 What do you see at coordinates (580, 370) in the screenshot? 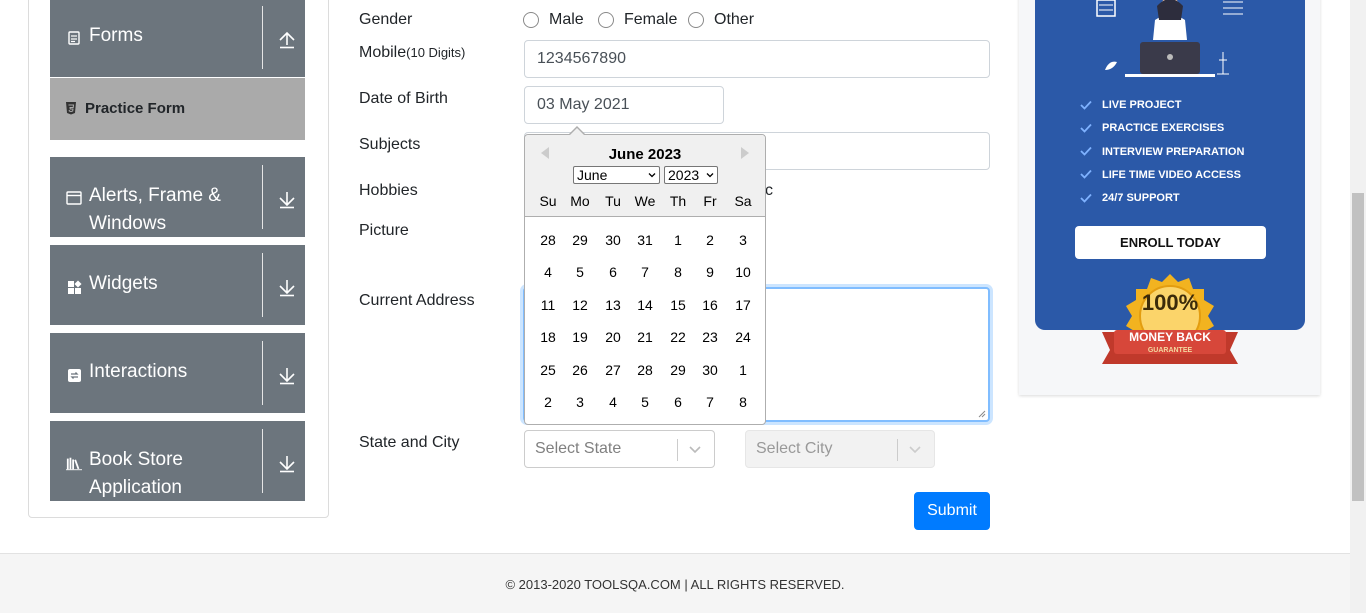
I see `calendar-day: 26` at bounding box center [580, 370].